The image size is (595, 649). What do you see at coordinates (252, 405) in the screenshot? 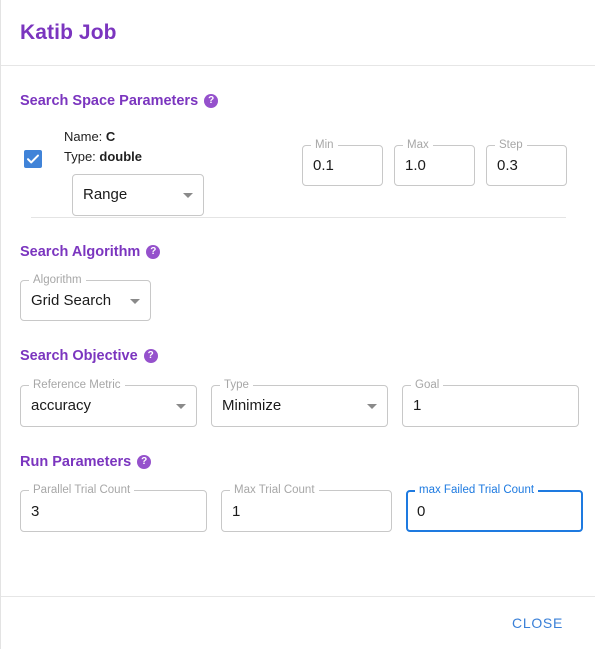
I see `objective-type-value: Minimize` at bounding box center [252, 405].